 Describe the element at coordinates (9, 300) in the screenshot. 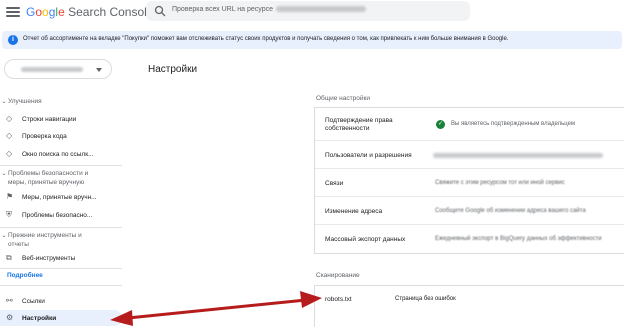

I see `links-icon: ⚯` at that location.